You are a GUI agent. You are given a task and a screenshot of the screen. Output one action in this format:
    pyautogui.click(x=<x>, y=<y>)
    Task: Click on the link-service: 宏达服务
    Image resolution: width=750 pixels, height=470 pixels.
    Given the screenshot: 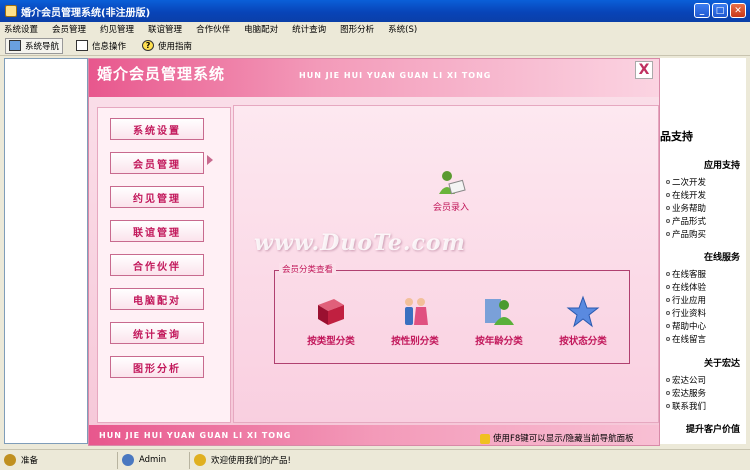 What is the action you would take?
    pyautogui.click(x=686, y=393)
    